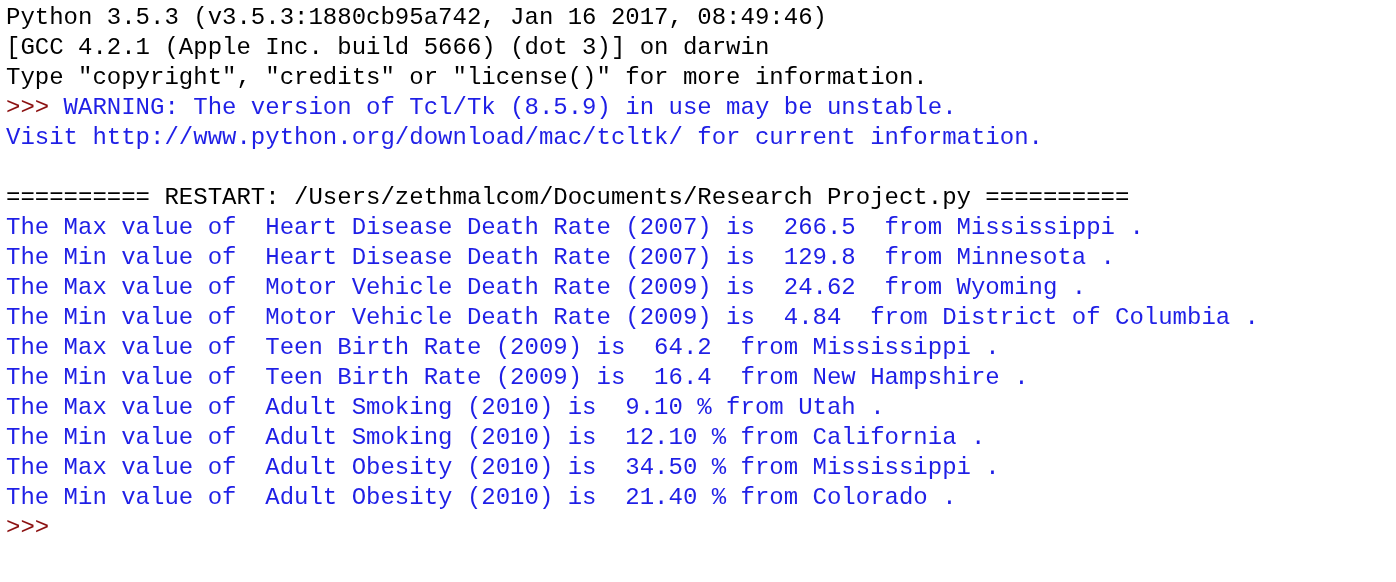 This screenshot has width=1396, height=582. What do you see at coordinates (503, 348) in the screenshot?
I see `output-text: The Max value of Teen Birth Rate (2009) is 64.2 from Mississippi .` at bounding box center [503, 348].